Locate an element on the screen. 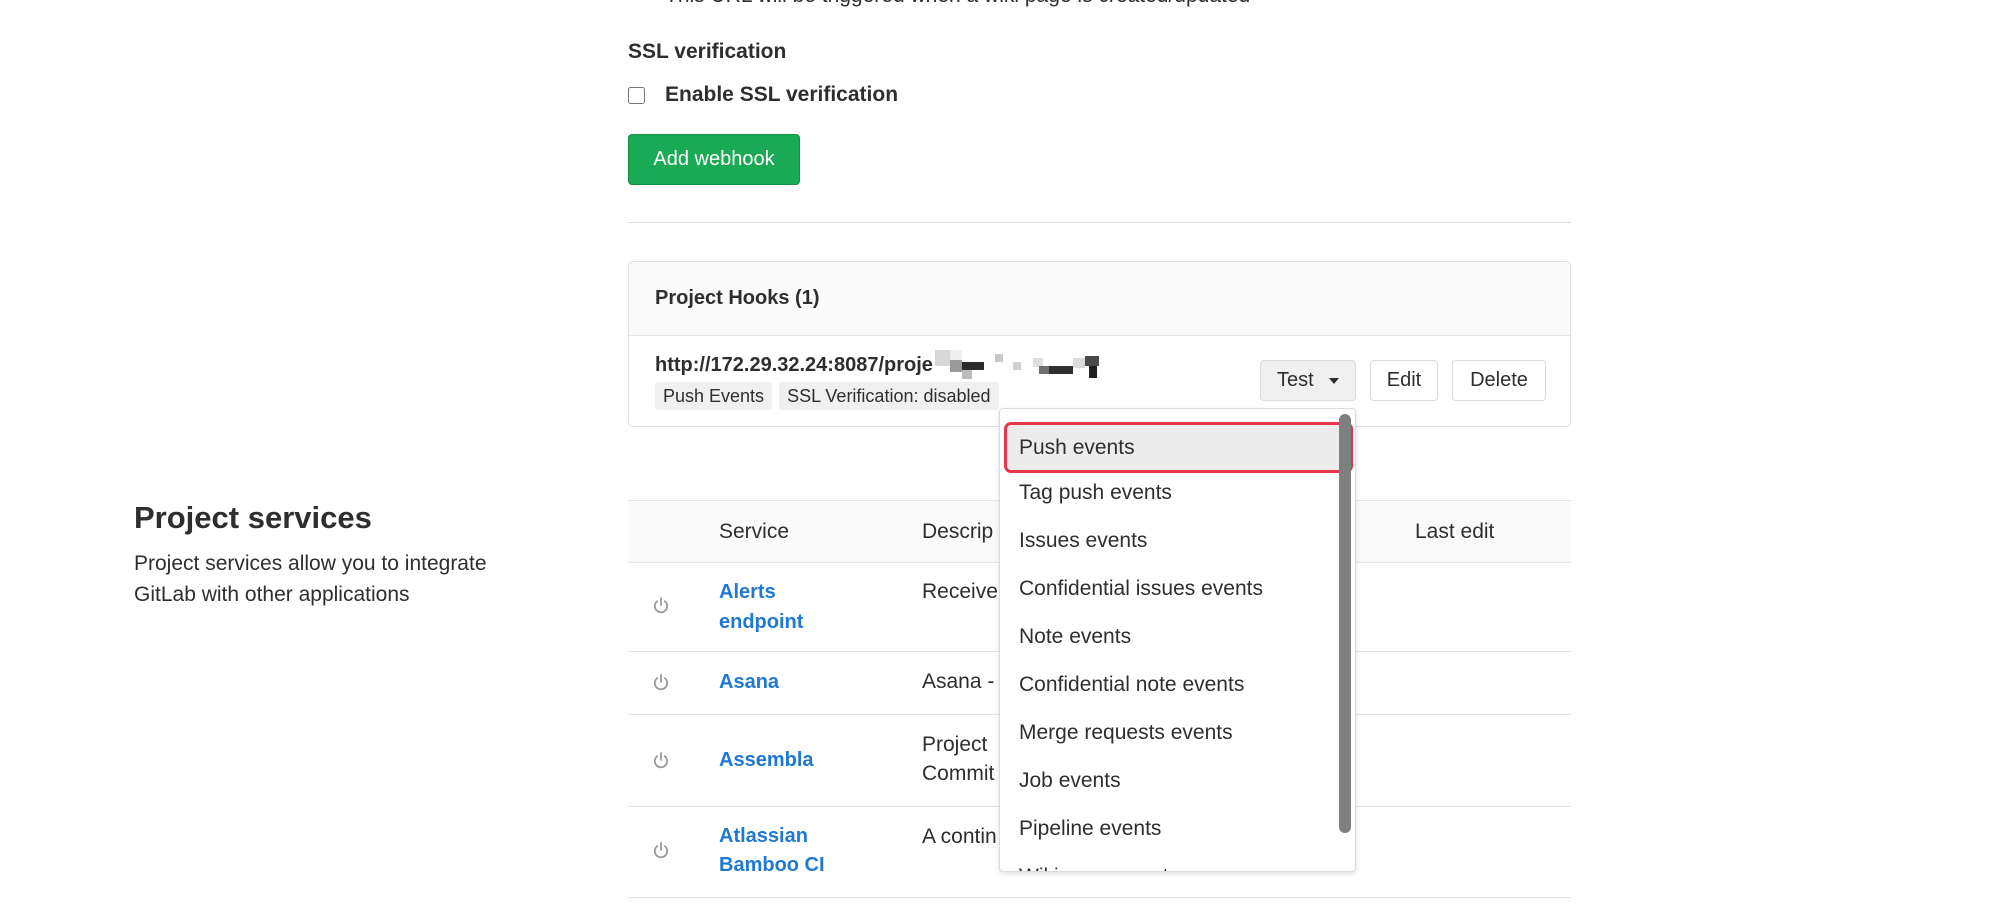 This screenshot has width=2006, height=912. menu-scrollbar is located at coordinates (1345, 623).